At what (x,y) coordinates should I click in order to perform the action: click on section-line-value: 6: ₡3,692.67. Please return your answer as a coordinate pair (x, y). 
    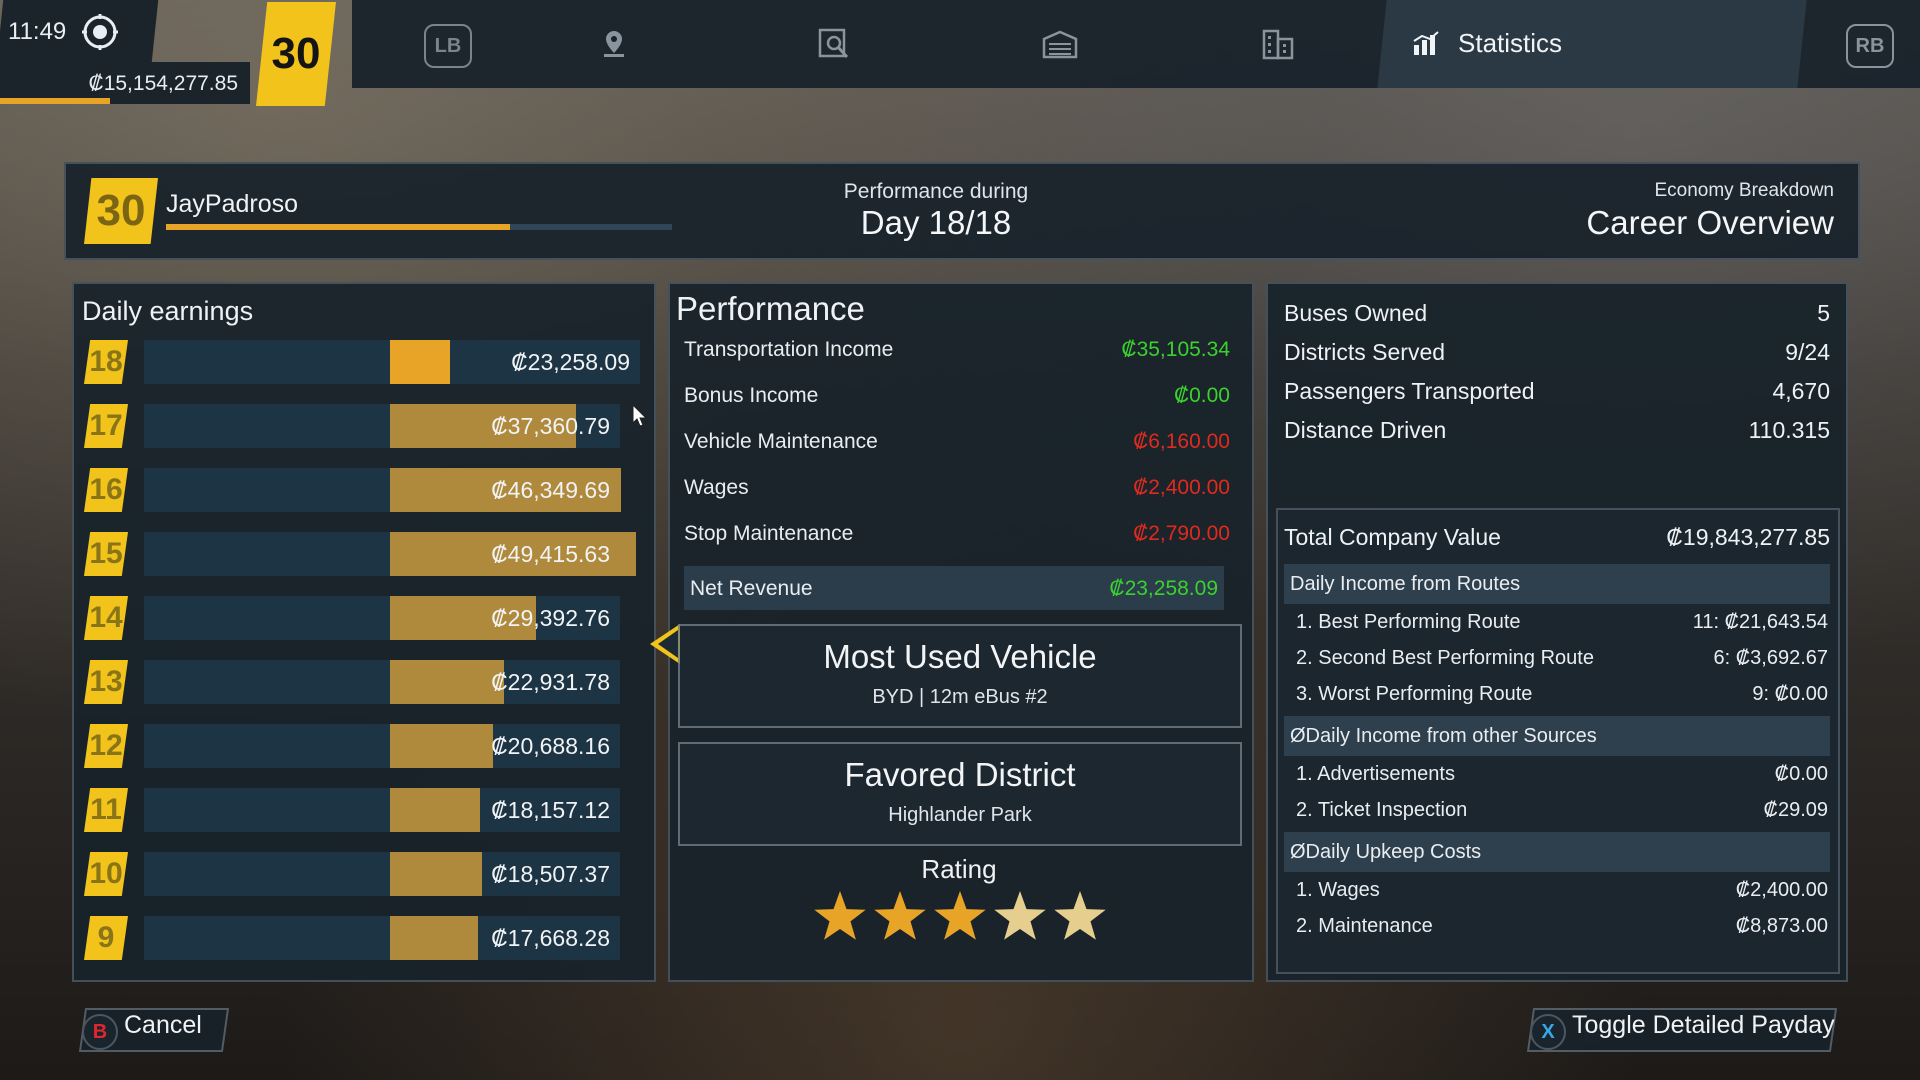
    Looking at the image, I should click on (1770, 658).